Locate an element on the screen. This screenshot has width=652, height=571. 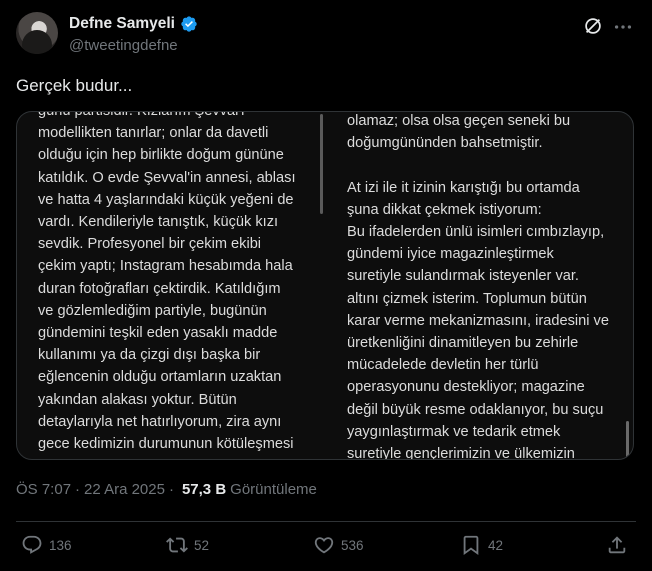
media-text-line: gece kedimizin durumunun kötüleşmesi is located at coordinates (166, 444).